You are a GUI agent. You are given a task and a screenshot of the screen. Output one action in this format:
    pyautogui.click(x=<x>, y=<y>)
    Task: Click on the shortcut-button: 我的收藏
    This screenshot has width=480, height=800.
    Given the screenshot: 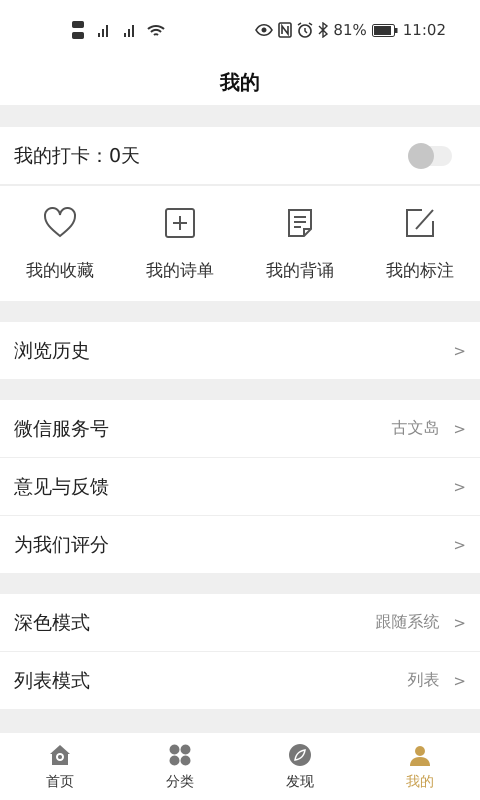 What is the action you would take?
    pyautogui.click(x=60, y=243)
    